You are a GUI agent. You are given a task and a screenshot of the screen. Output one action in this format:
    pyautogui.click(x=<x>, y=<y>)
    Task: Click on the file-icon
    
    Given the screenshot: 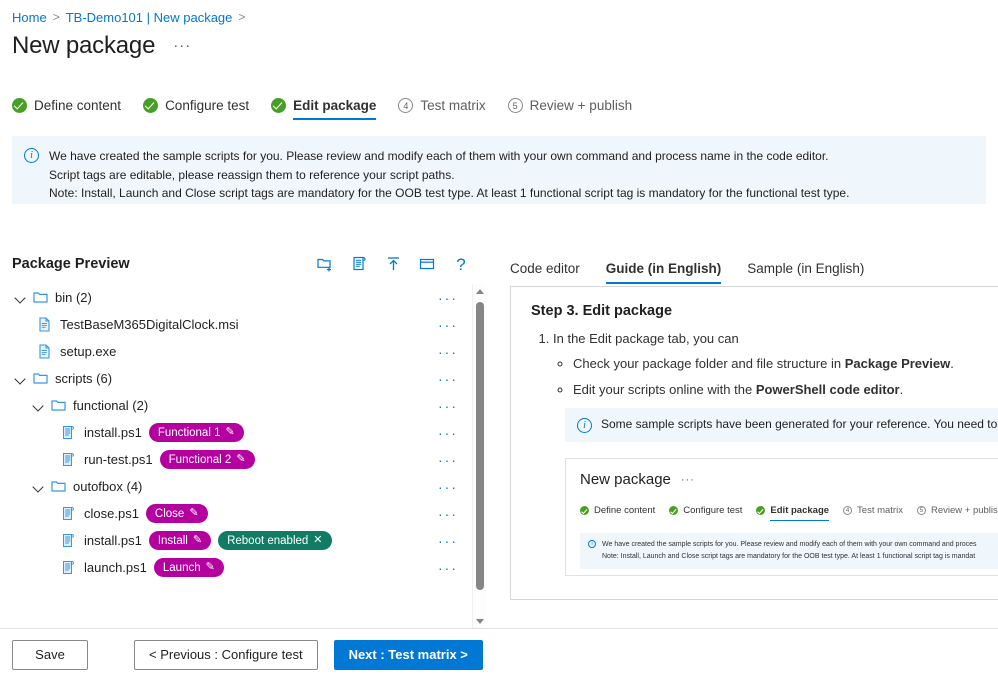 What is the action you would take?
    pyautogui.click(x=46, y=325)
    